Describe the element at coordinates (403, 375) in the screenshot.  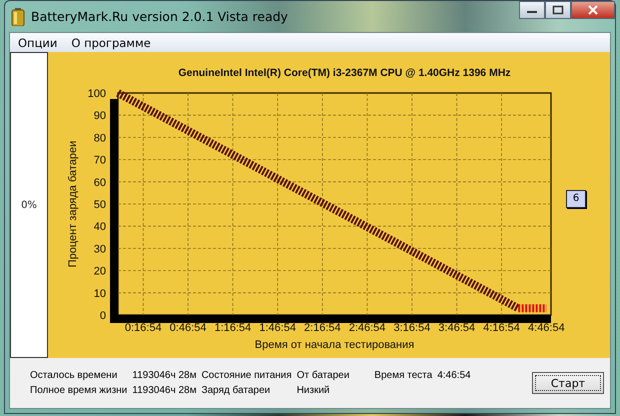
I see `status-label: Время теста` at that location.